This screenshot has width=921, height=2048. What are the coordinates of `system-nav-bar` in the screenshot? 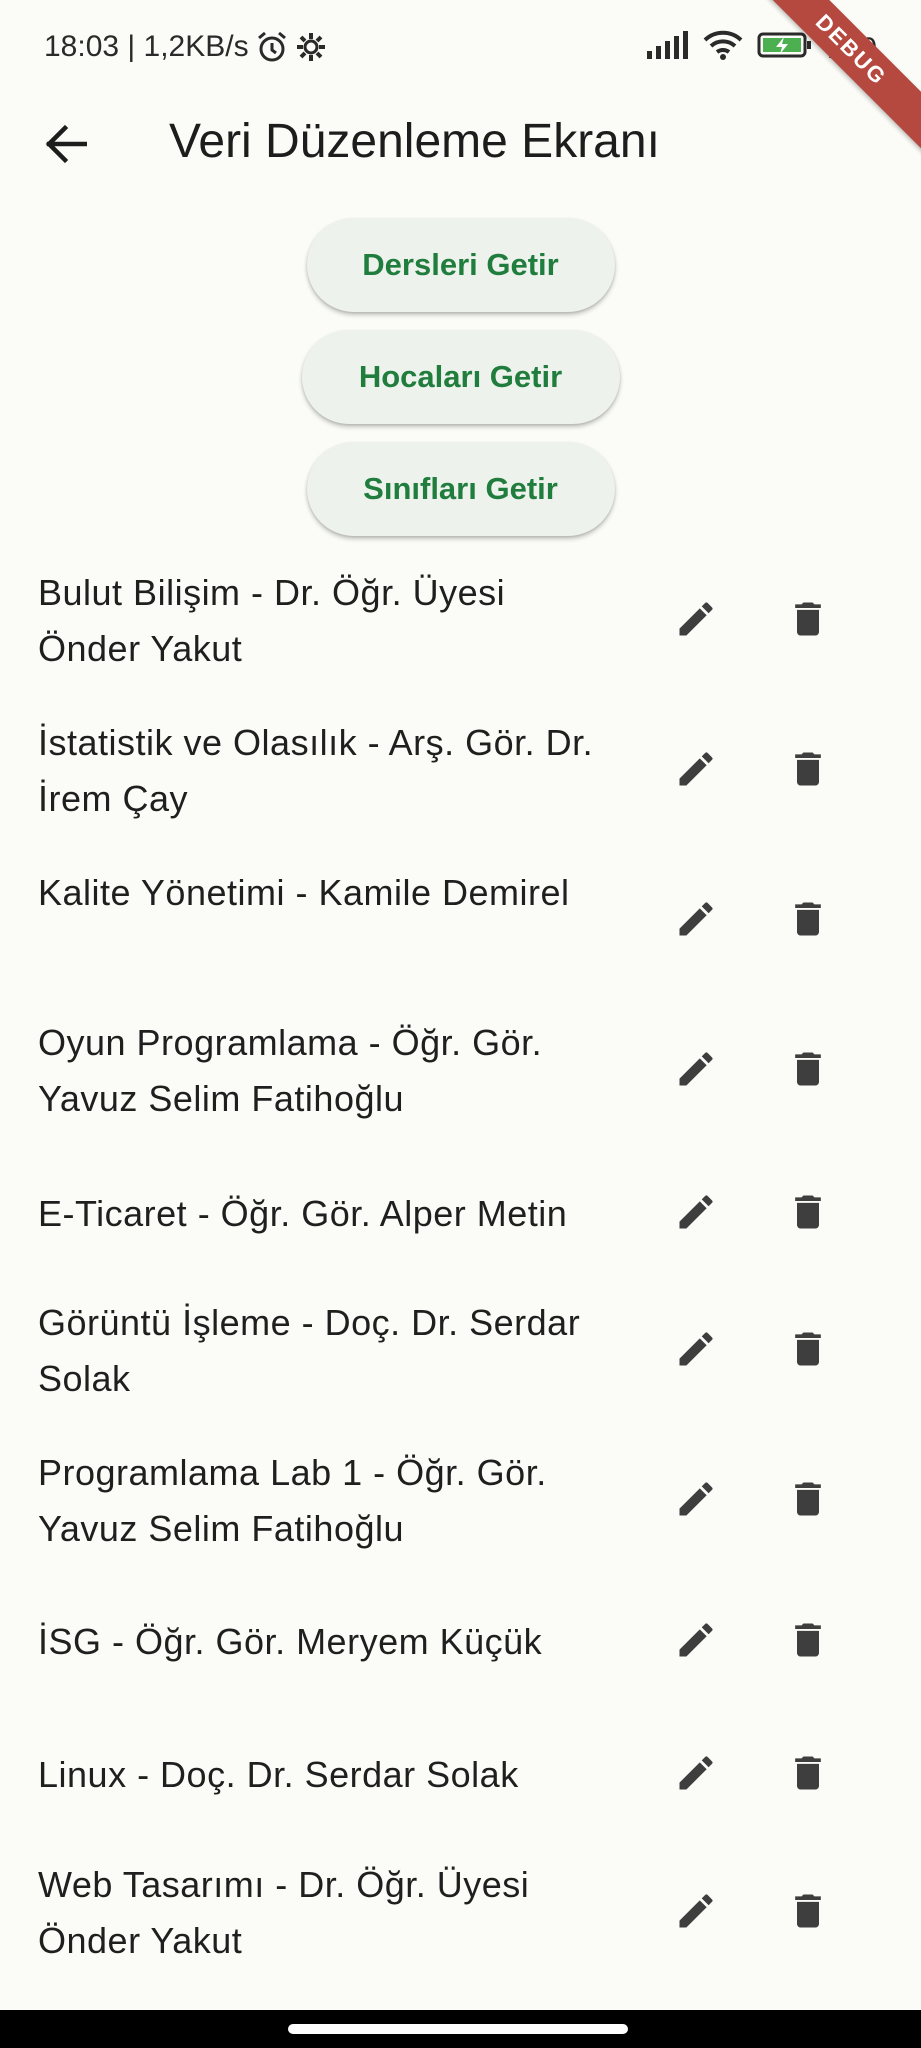 It's located at (460, 2029).